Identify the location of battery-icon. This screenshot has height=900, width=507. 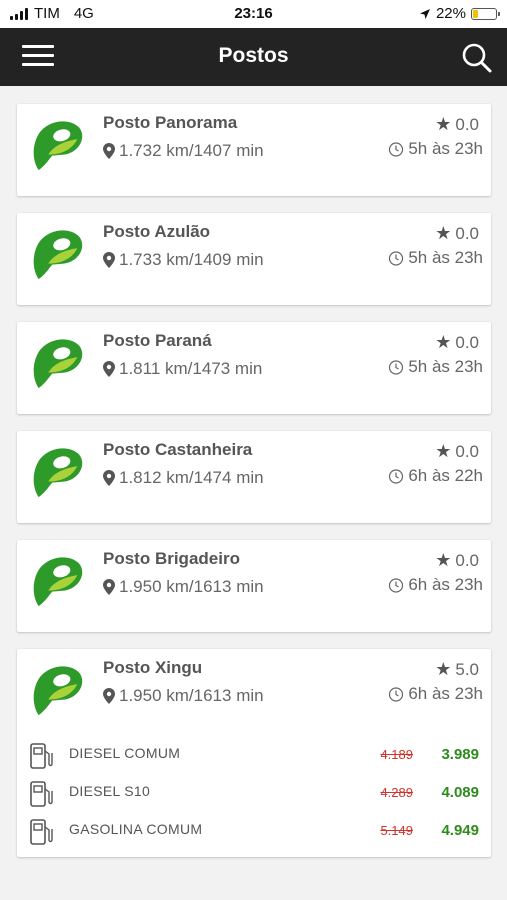
(485, 13).